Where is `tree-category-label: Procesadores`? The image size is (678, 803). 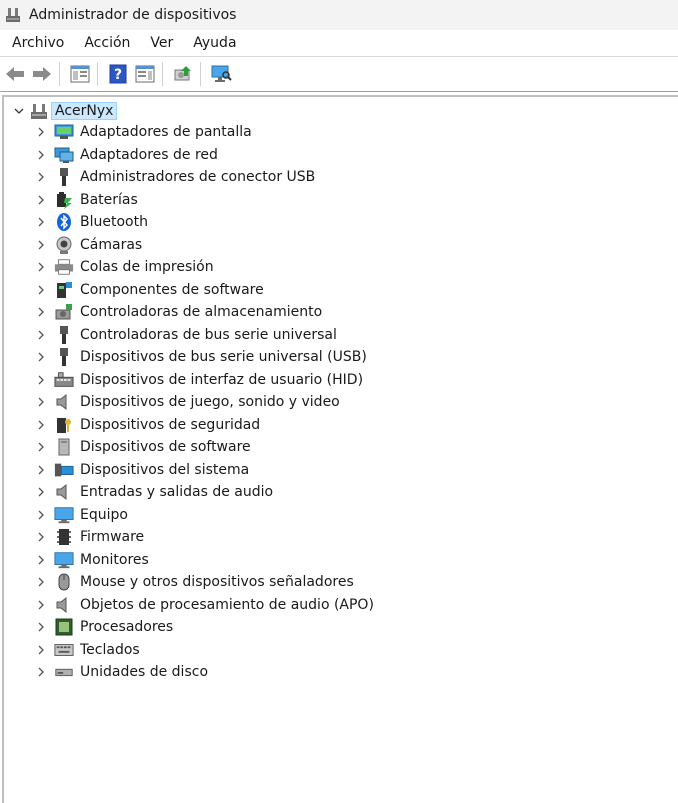 tree-category-label: Procesadores is located at coordinates (126, 627).